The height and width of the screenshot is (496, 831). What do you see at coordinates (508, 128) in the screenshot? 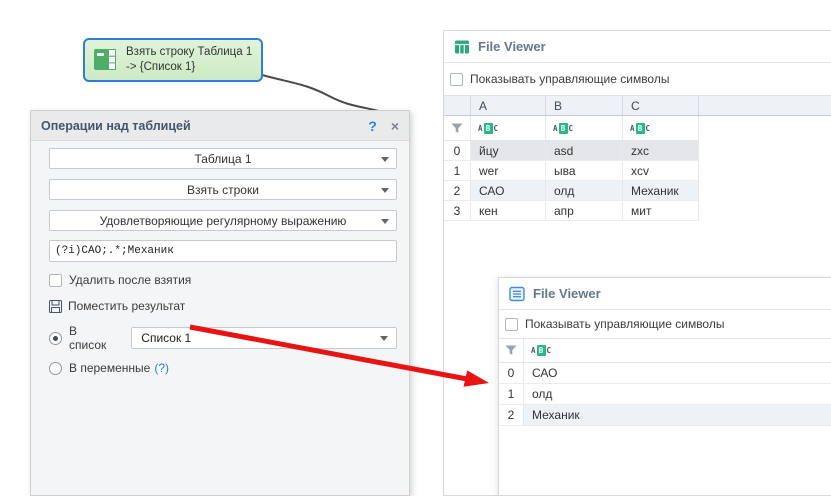
I see `filter-cell-a: ABC` at bounding box center [508, 128].